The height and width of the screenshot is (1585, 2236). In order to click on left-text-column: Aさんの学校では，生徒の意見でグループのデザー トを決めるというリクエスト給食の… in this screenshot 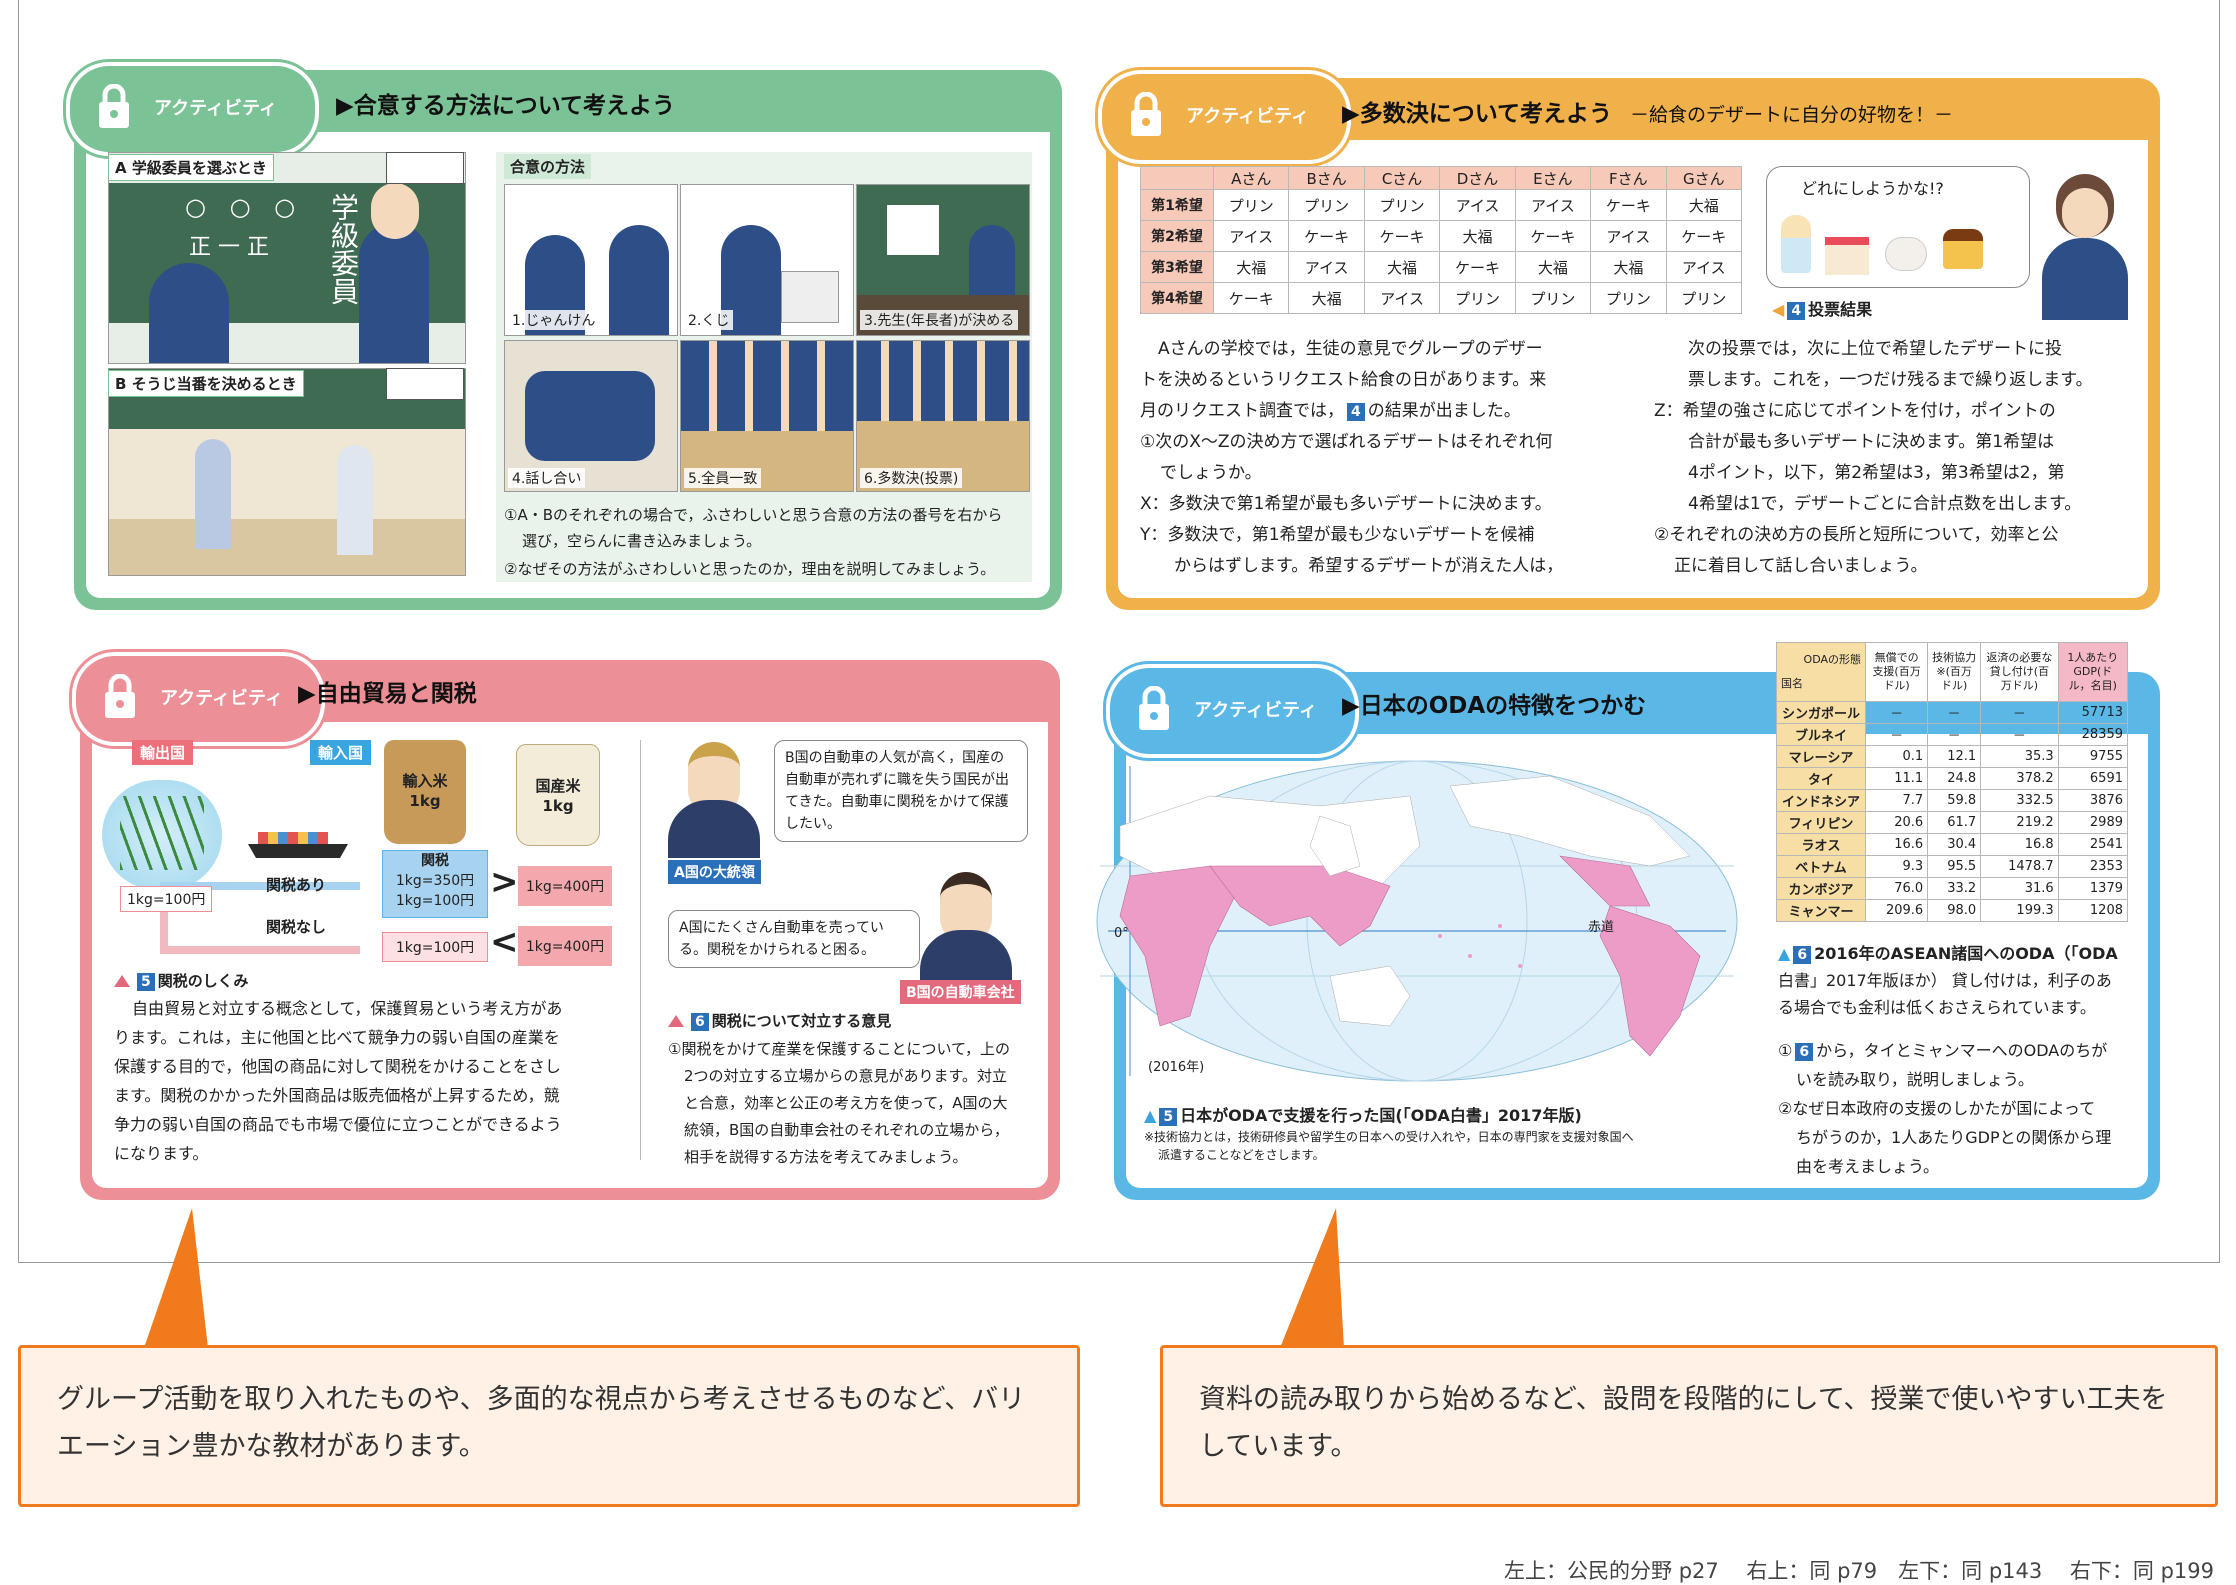, I will do `click(1352, 457)`.